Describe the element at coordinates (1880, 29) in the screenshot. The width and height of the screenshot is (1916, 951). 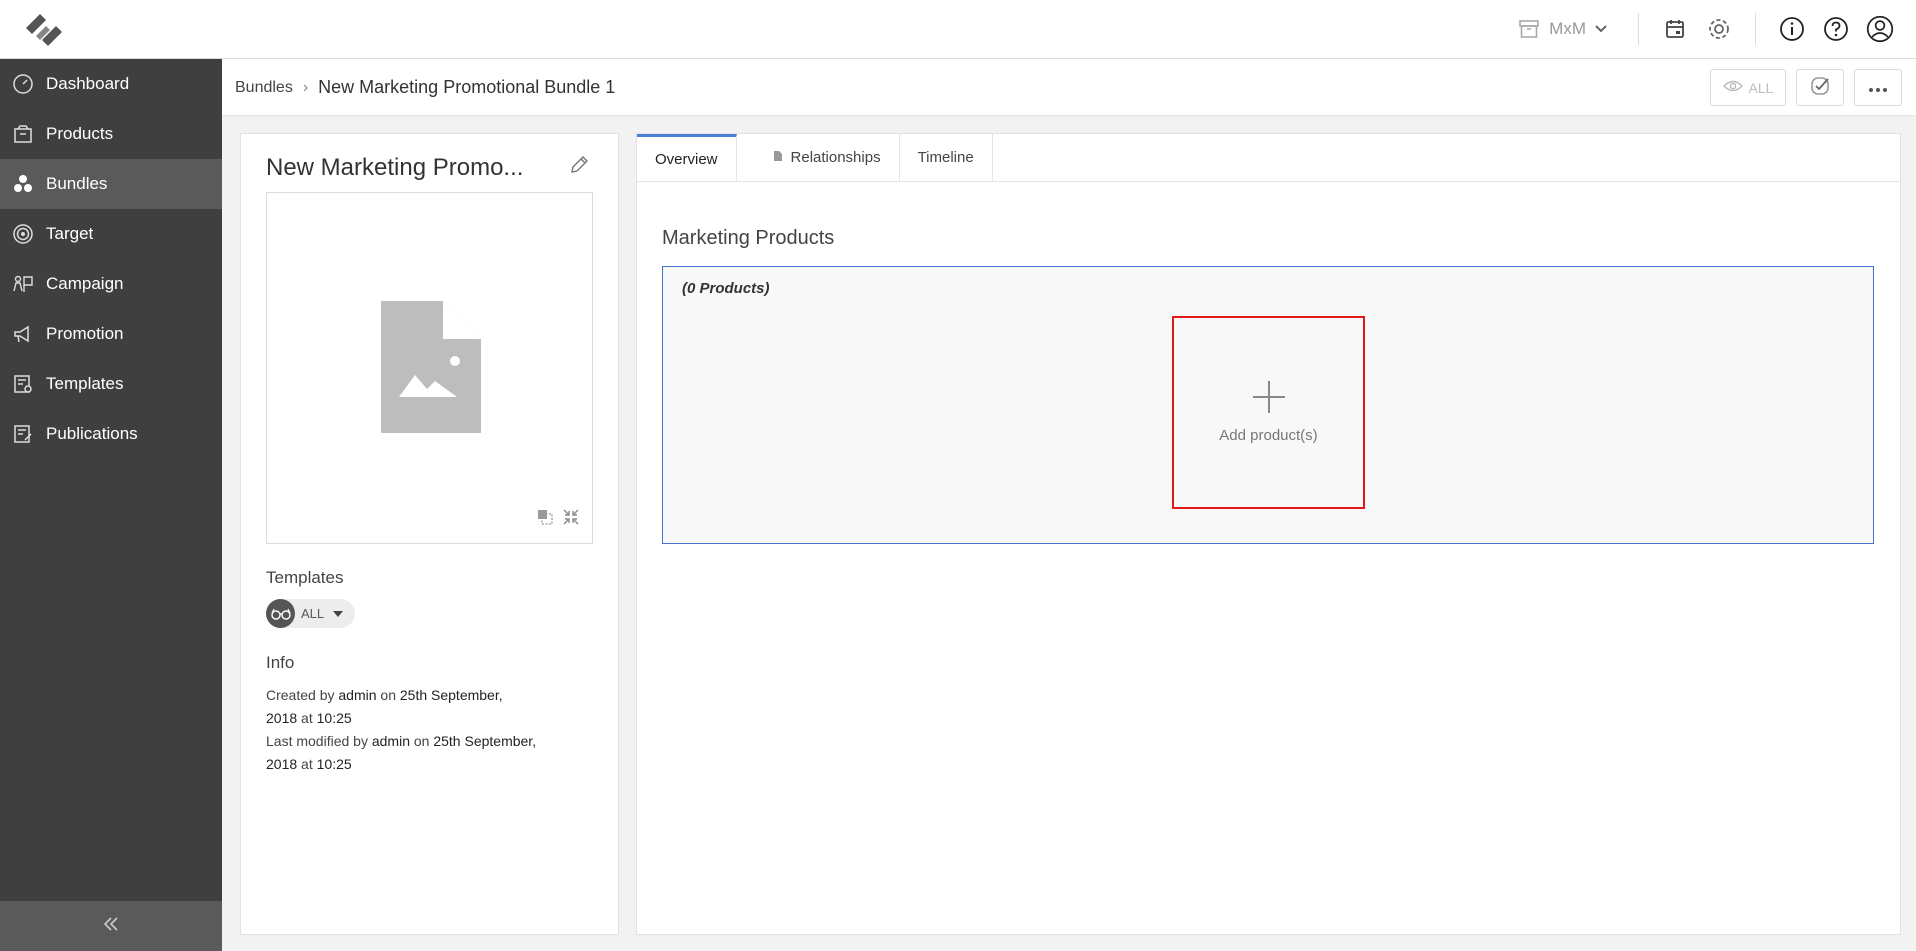
I see `user-avatar-icon` at that location.